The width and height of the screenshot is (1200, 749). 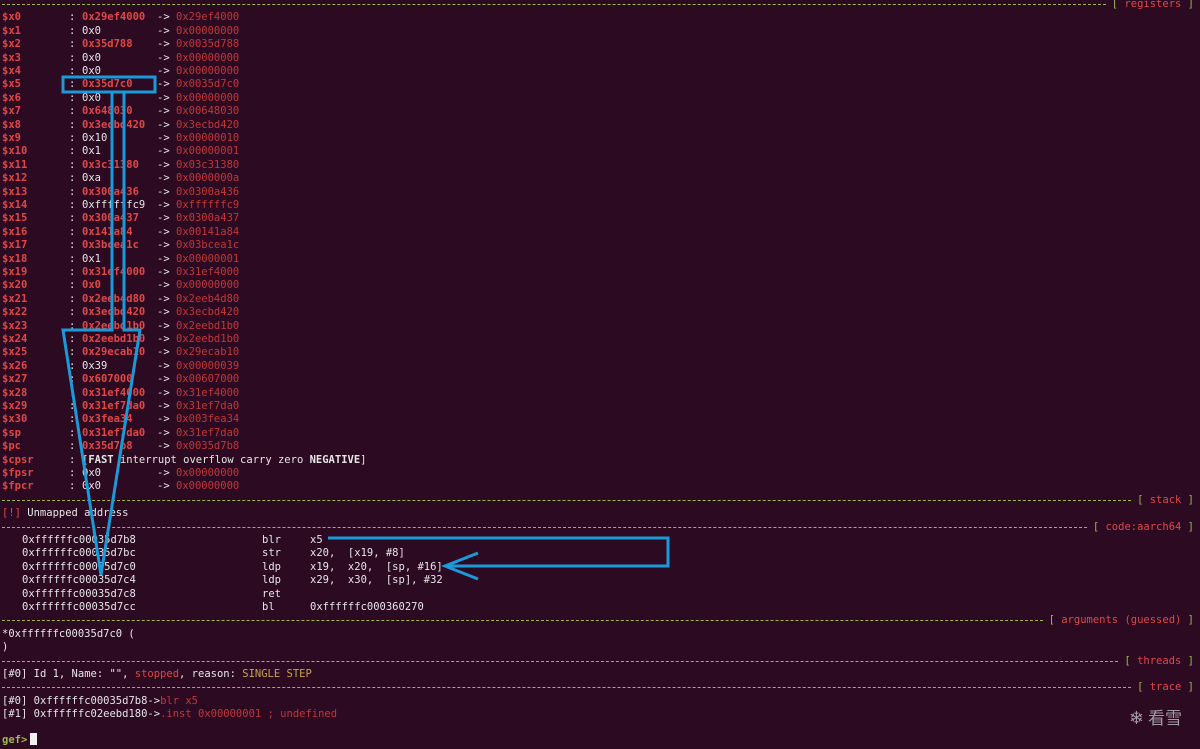 I want to click on register-row: $x8:0x3ecbd420 -> 0x3ecbd420, so click(x=600, y=125).